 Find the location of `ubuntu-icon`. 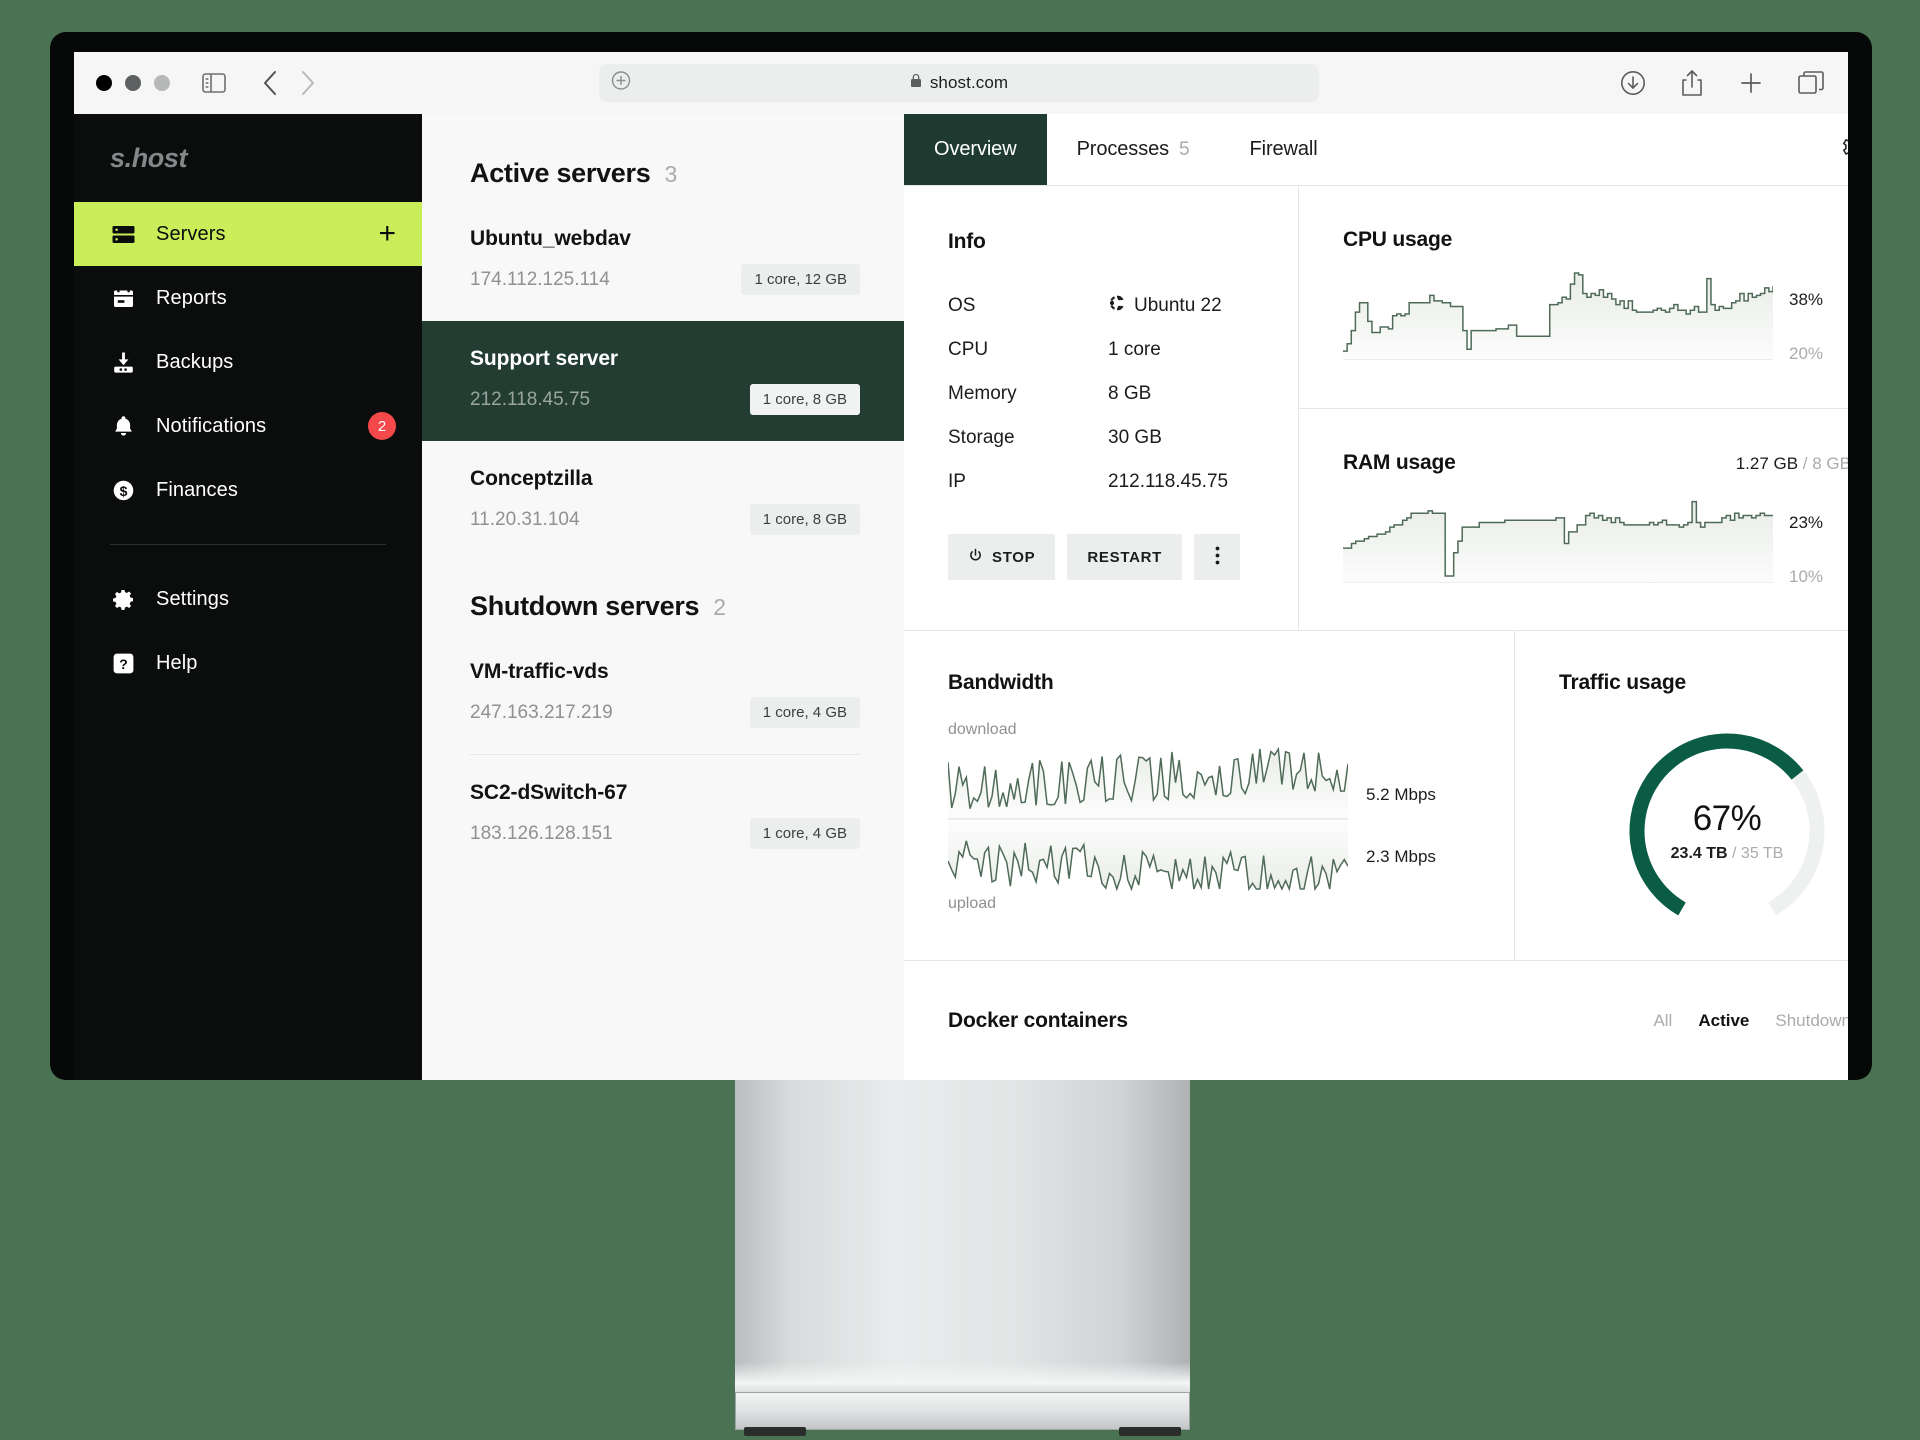

ubuntu-icon is located at coordinates (1117, 306).